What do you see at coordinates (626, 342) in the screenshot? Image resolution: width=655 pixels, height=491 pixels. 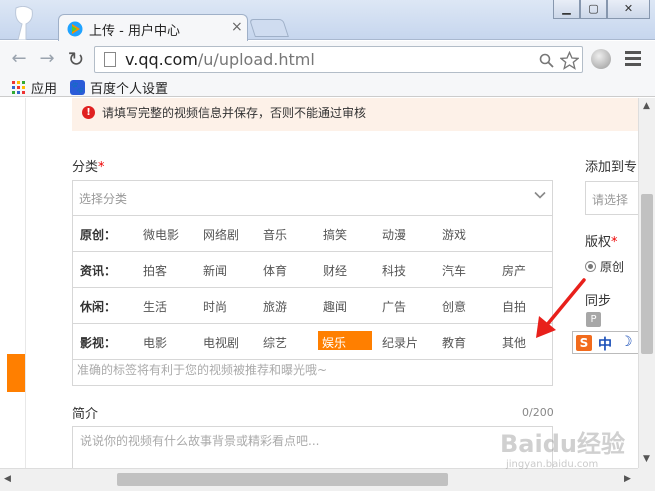 I see `moon-icon: ☽` at bounding box center [626, 342].